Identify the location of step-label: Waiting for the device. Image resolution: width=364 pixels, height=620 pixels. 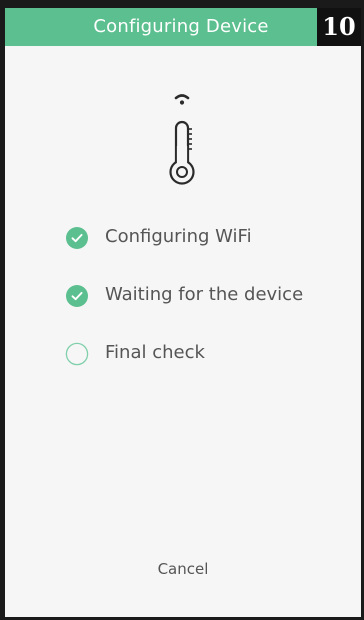
(204, 294).